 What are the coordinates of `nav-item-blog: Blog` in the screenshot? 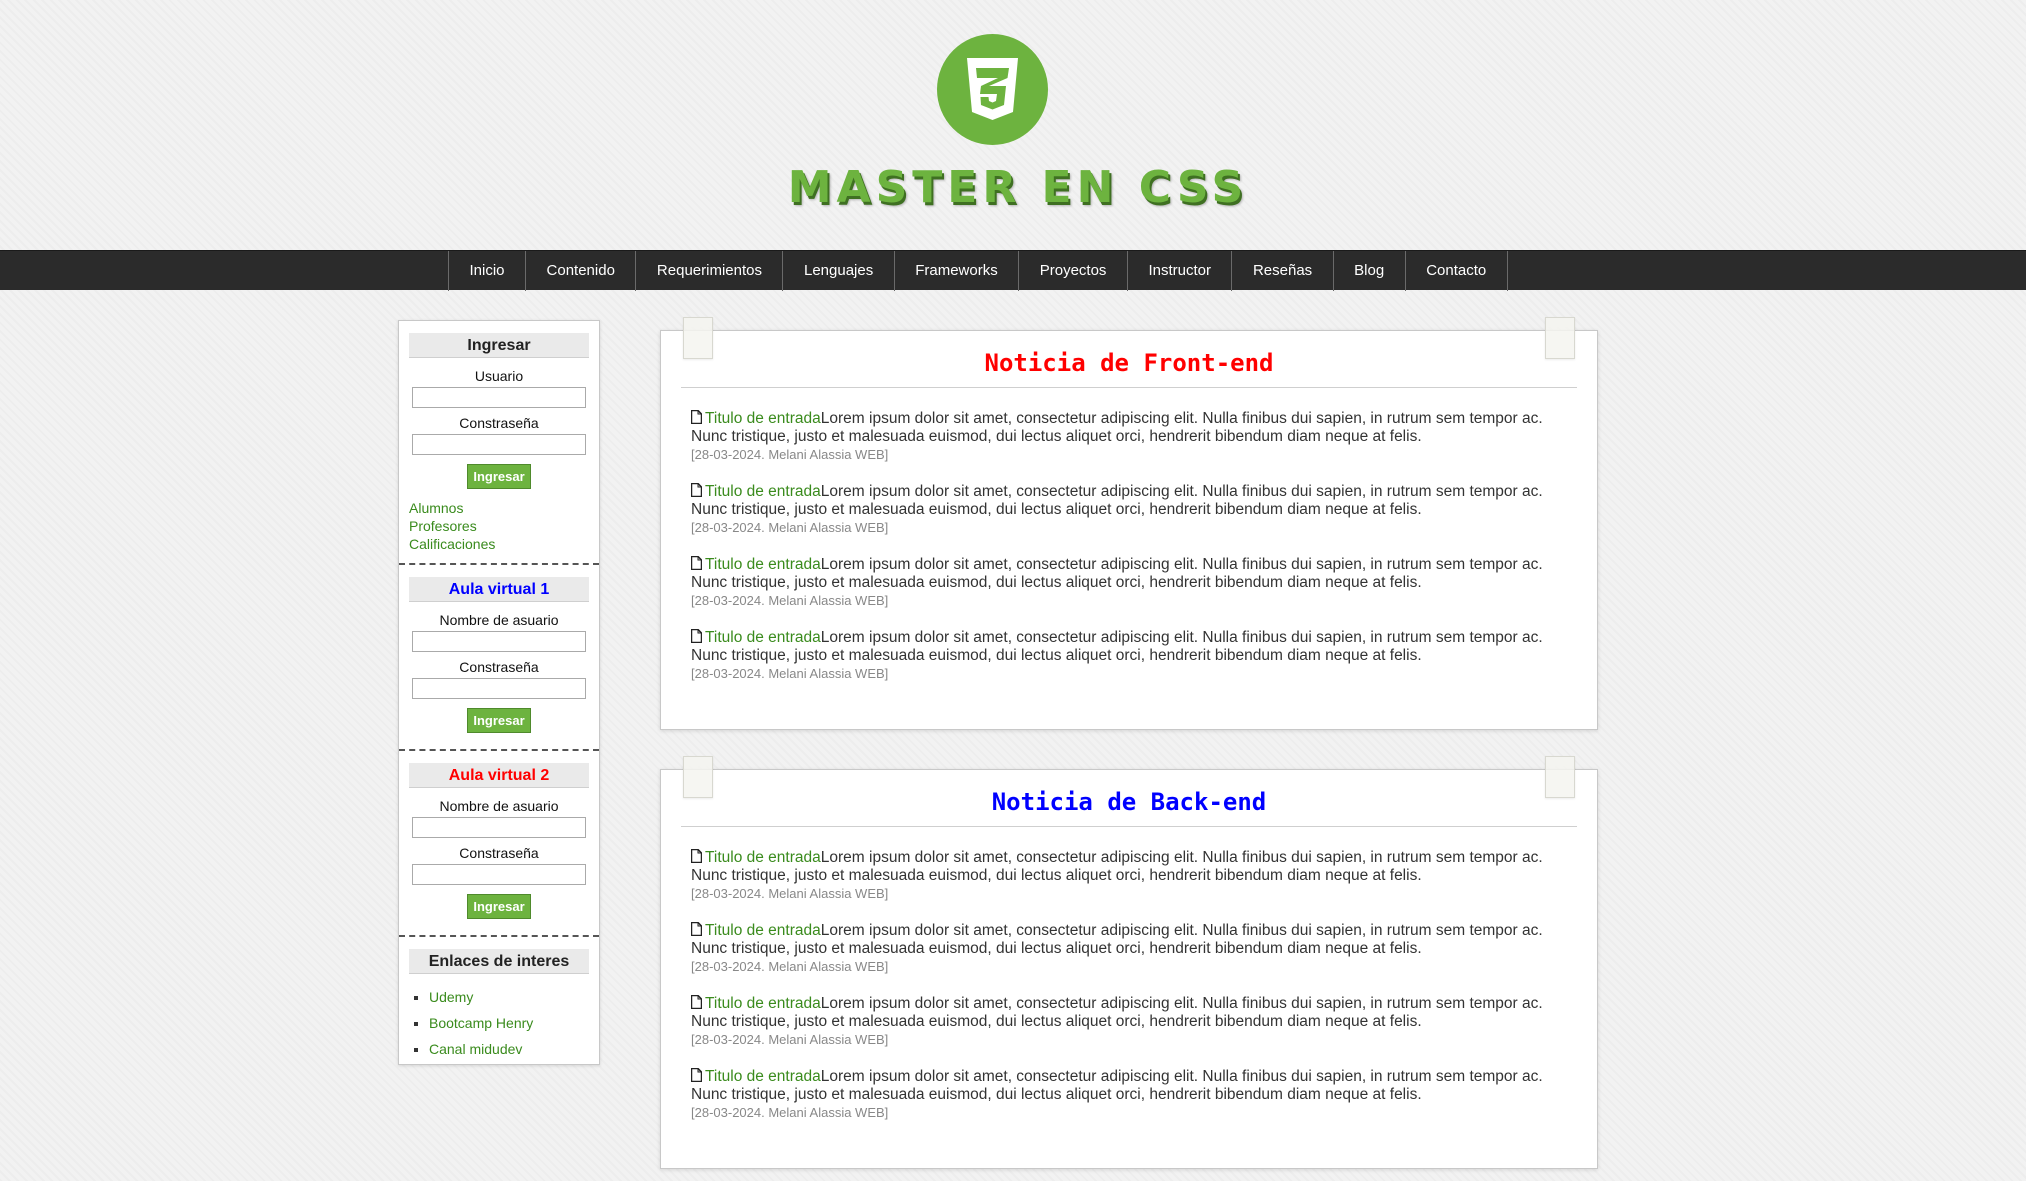 It's located at (1370, 271).